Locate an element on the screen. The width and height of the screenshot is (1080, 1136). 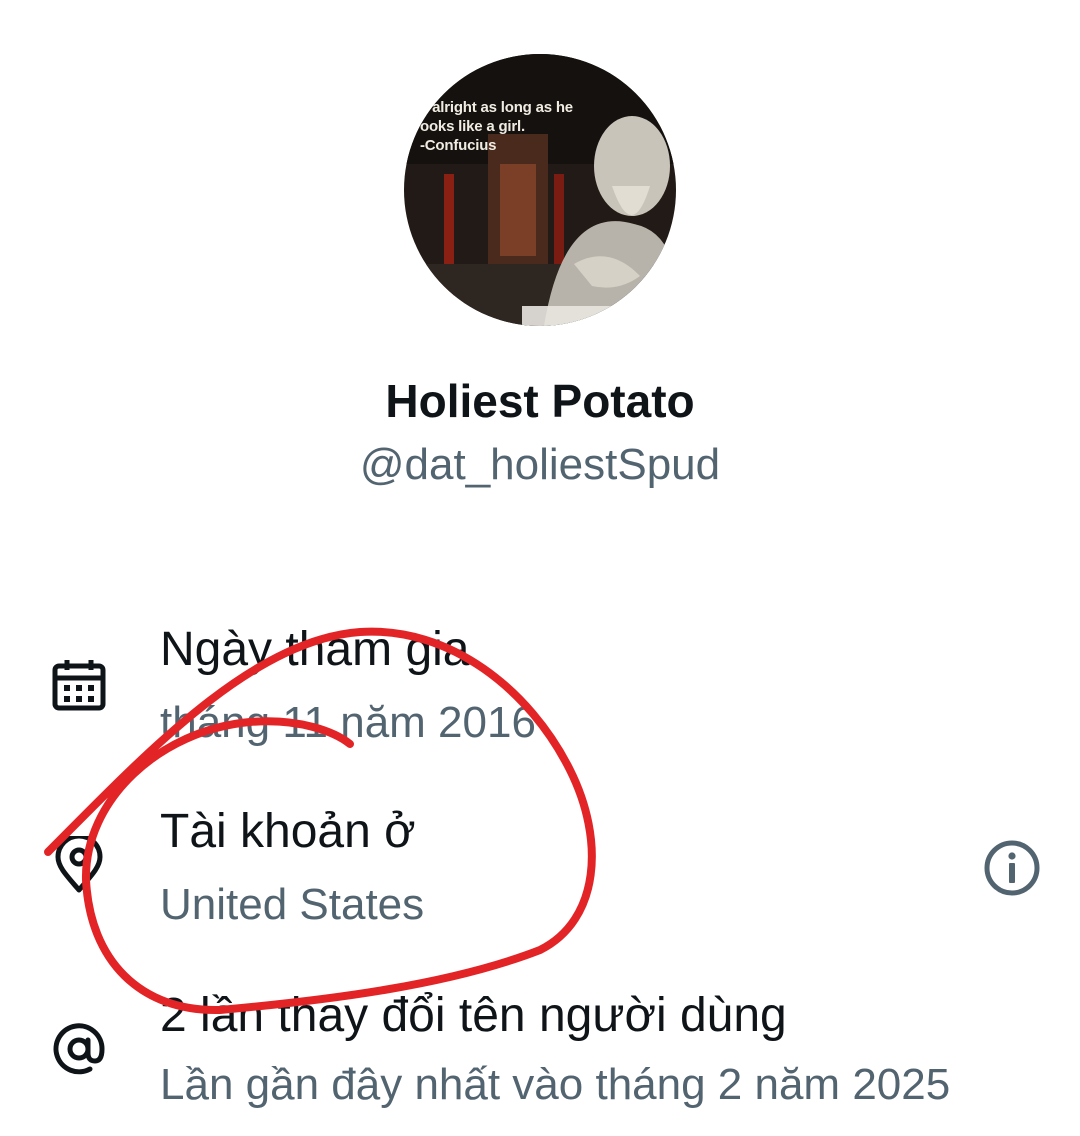
info-icon is located at coordinates (1012, 868).